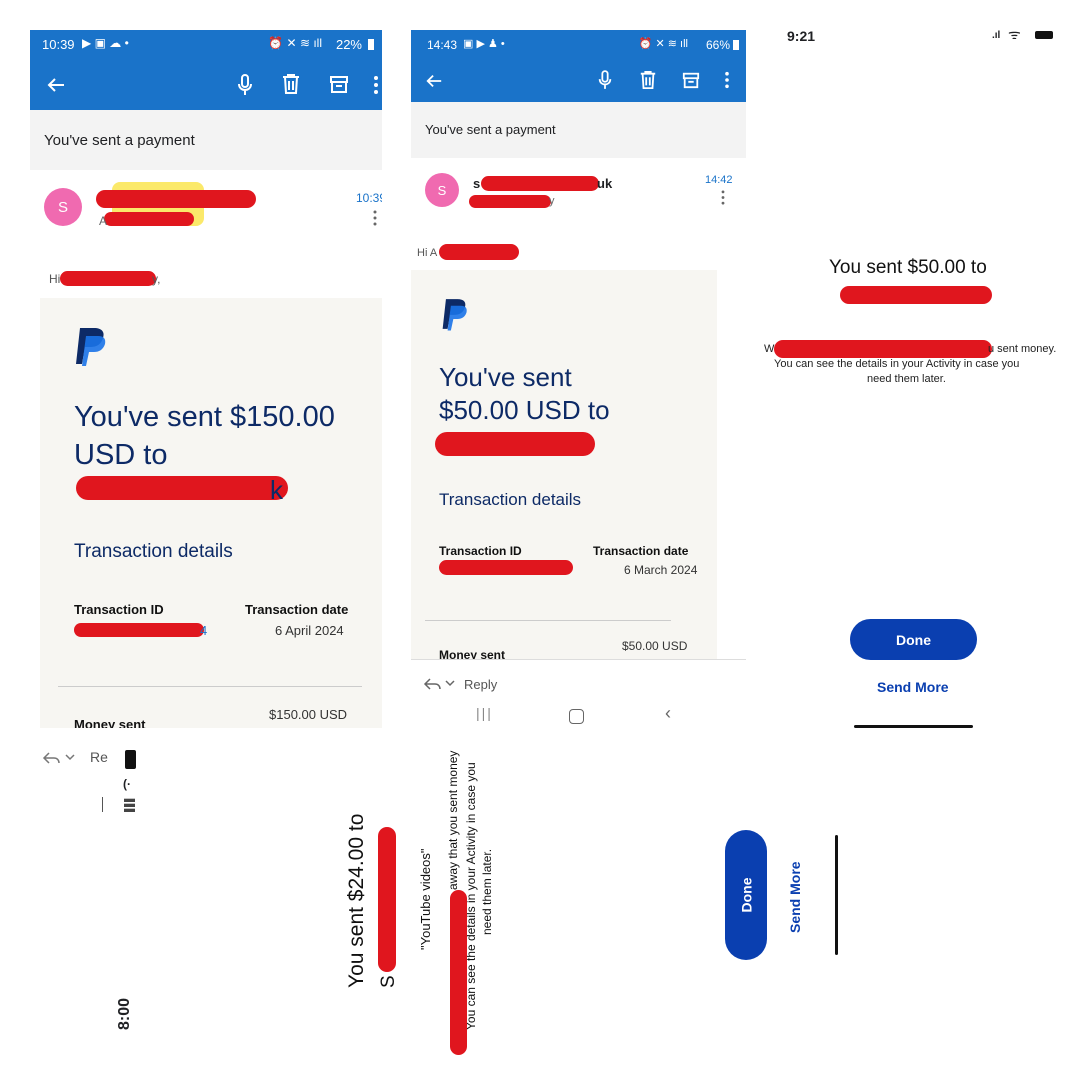  I want to click on greeting-start: Hi, so click(55, 279).